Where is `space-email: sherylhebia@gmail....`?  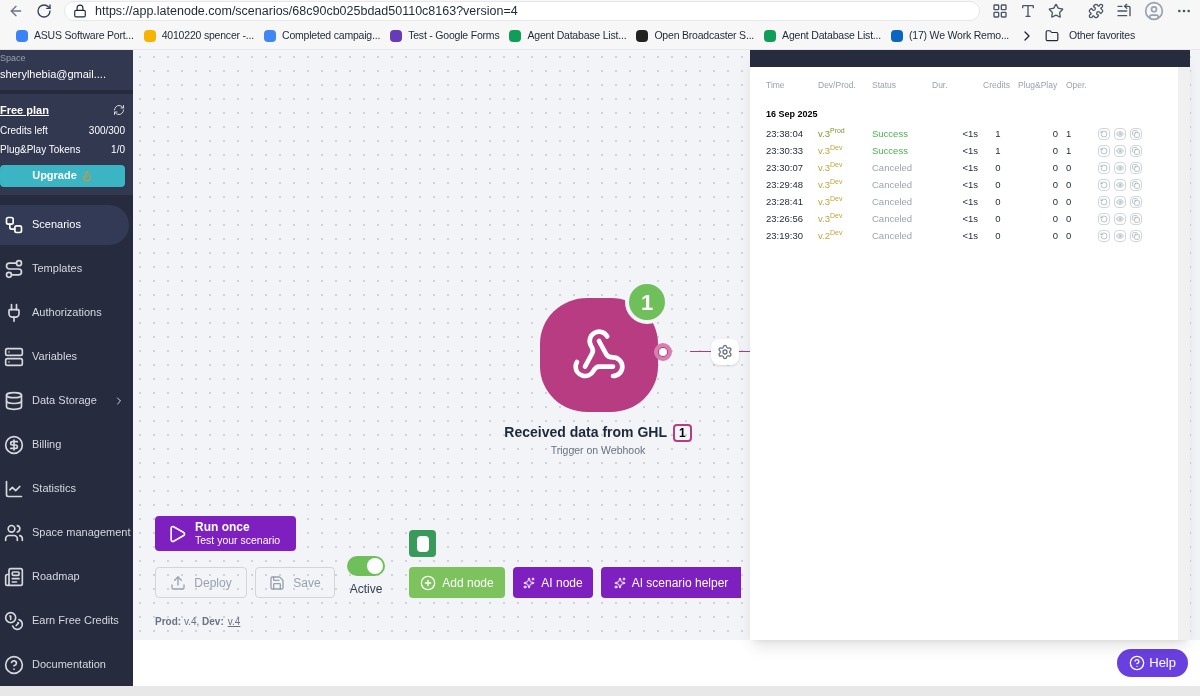
space-email: sherylhebia@gmail.... is located at coordinates (66, 73).